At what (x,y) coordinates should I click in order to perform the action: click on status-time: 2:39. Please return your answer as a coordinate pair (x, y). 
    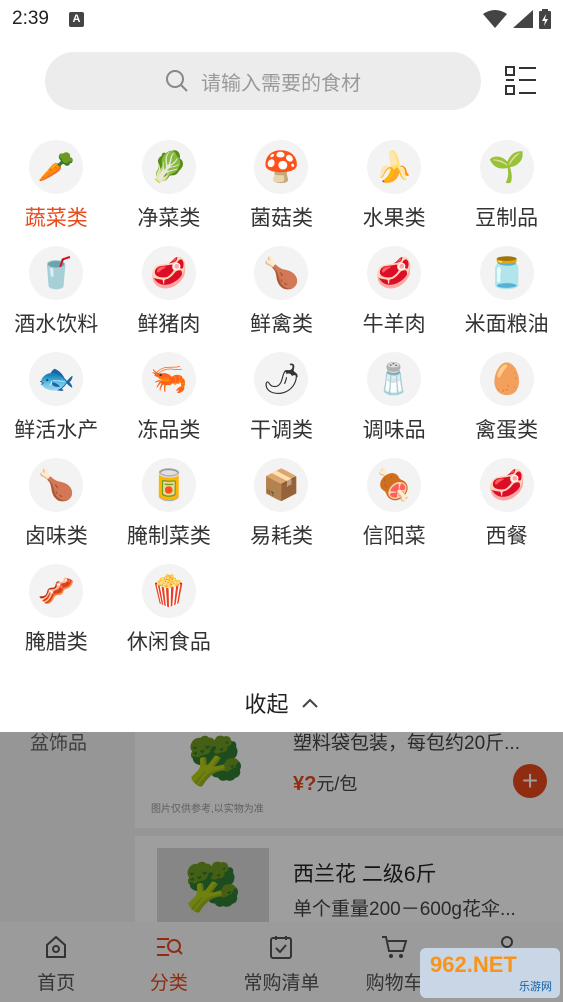
    Looking at the image, I should click on (30, 18).